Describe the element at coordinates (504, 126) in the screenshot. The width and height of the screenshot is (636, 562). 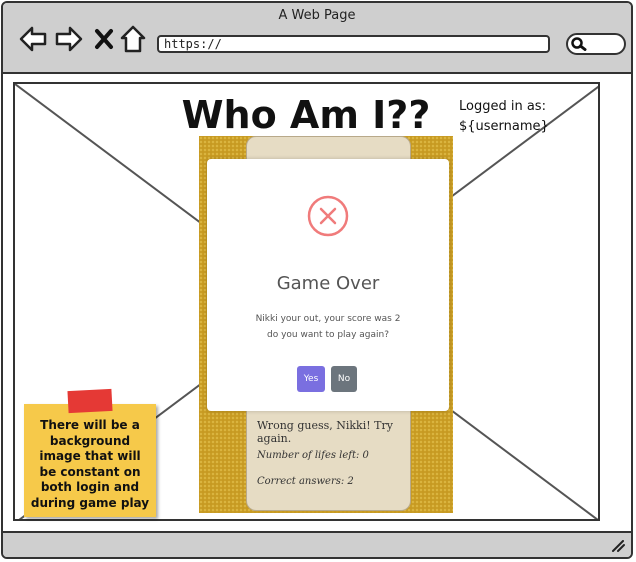
I see `username: ${username}` at that location.